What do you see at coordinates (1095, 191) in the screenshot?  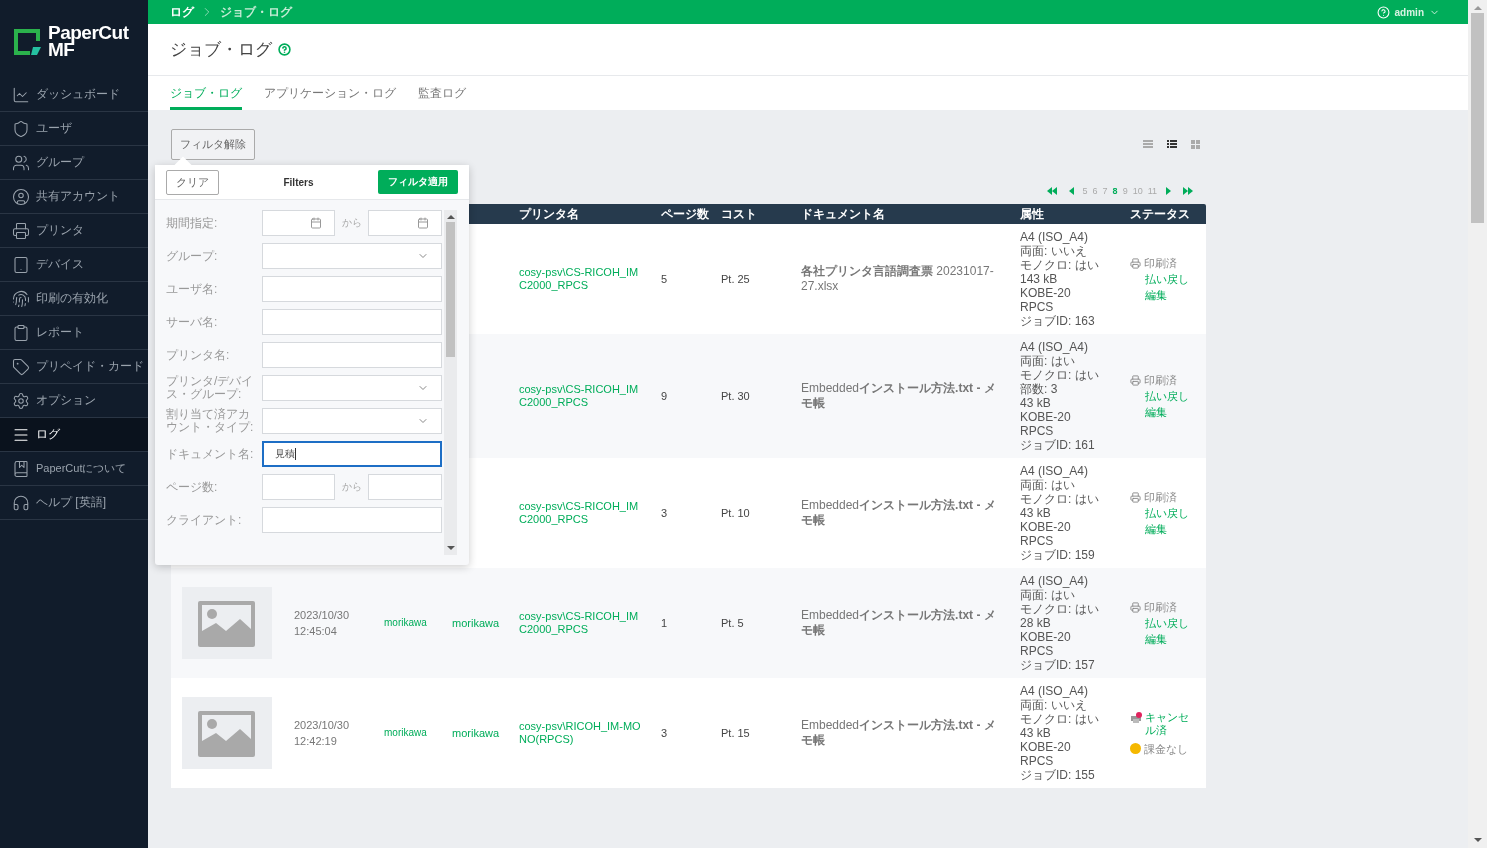 I see `page-link: 6` at bounding box center [1095, 191].